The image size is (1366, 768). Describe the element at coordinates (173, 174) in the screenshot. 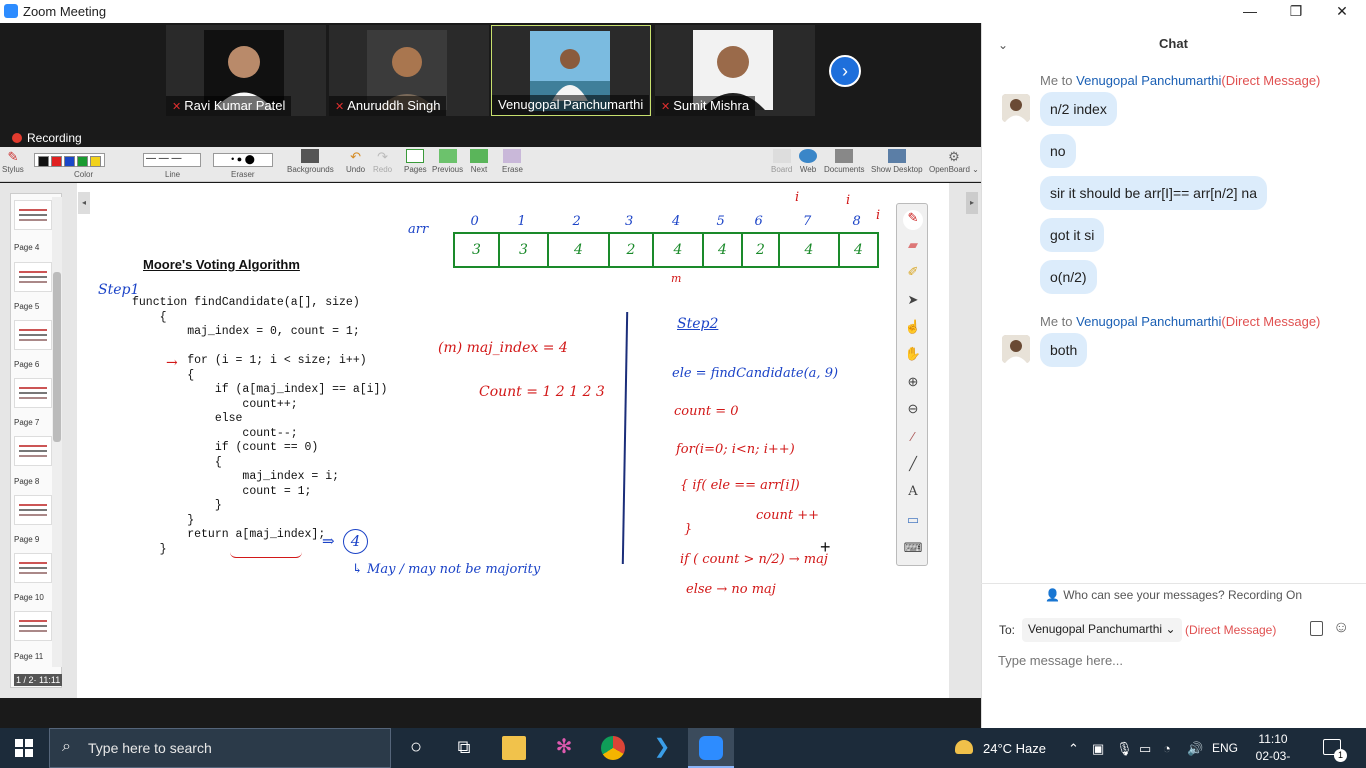

I see `line-label: Line` at that location.